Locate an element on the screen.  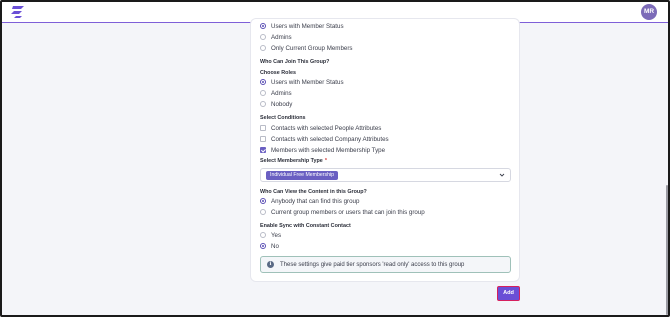
membership-type-select: Individual Free Membership is located at coordinates (385, 175).